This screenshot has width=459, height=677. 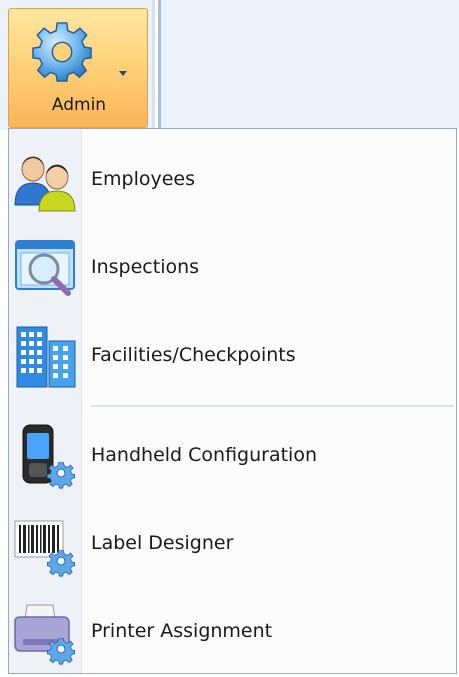 What do you see at coordinates (232, 179) in the screenshot?
I see `menu-item-employees: Employees` at bounding box center [232, 179].